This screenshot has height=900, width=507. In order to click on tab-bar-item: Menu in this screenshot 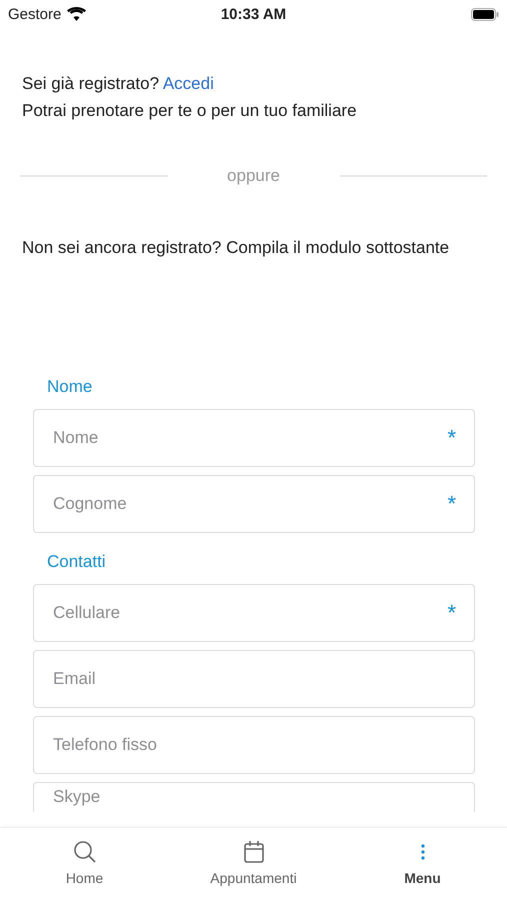, I will do `click(422, 864)`.